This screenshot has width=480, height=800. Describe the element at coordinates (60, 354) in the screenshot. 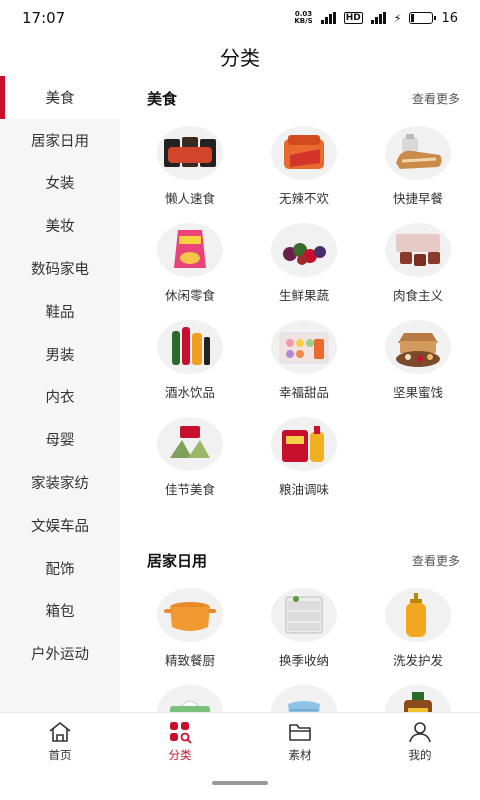

I see `sidebar-item-mens-wear: 男装` at that location.